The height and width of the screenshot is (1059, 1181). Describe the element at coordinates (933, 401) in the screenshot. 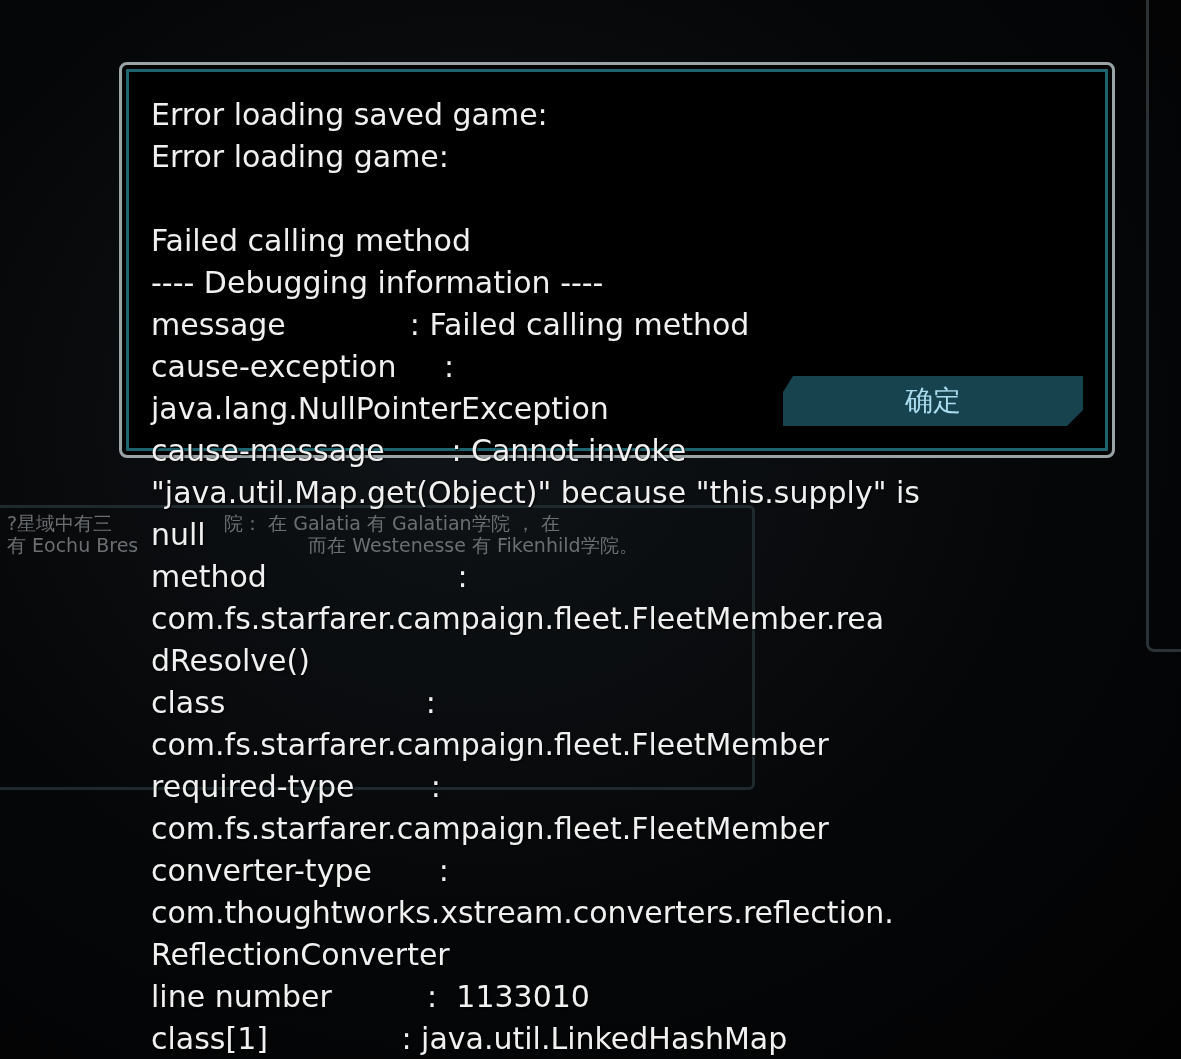

I see `confirm-button: 确定` at that location.